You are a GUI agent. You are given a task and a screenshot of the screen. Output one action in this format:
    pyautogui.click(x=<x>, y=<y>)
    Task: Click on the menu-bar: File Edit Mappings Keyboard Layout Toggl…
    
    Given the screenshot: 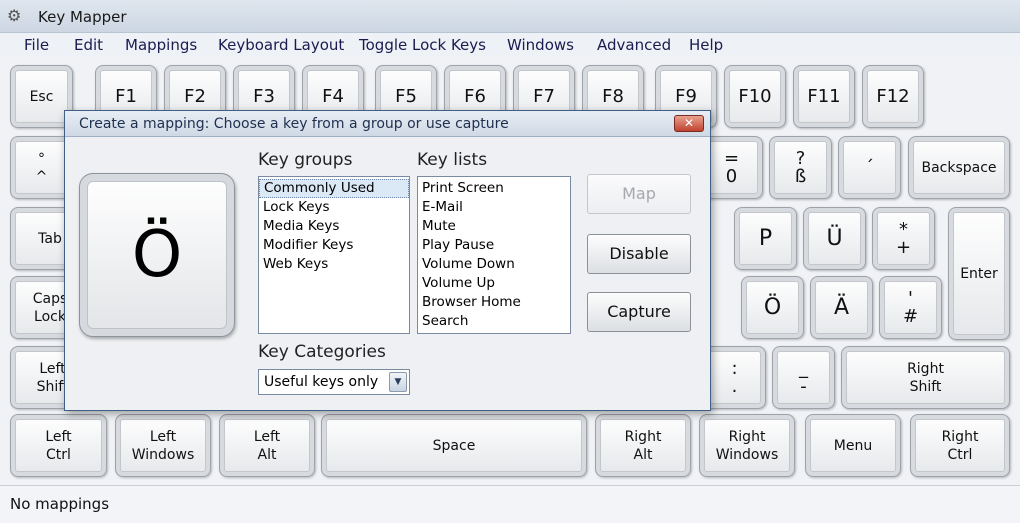 What is the action you would take?
    pyautogui.click(x=510, y=45)
    